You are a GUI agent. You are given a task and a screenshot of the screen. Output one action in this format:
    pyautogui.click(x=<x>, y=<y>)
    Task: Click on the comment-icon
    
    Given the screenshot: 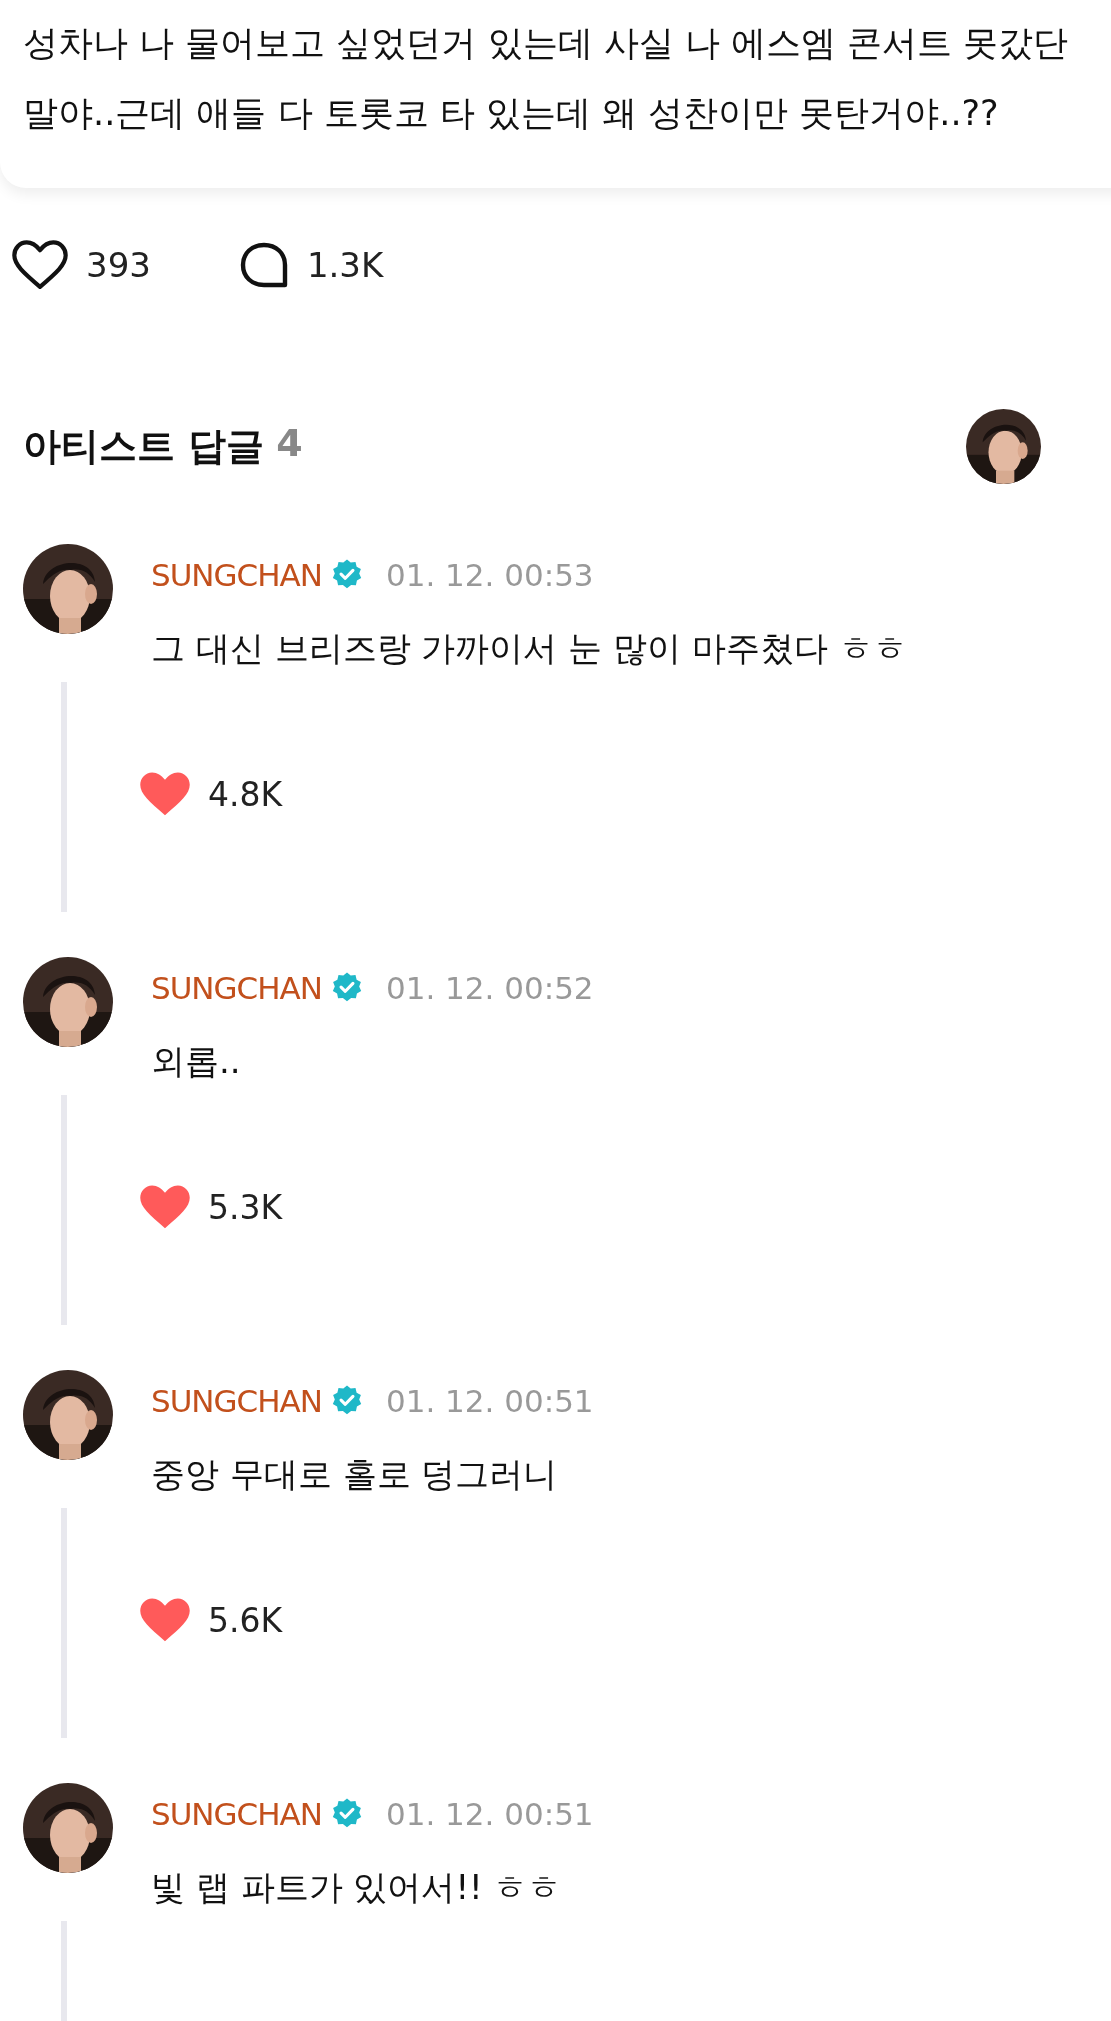 What is the action you would take?
    pyautogui.click(x=263, y=264)
    